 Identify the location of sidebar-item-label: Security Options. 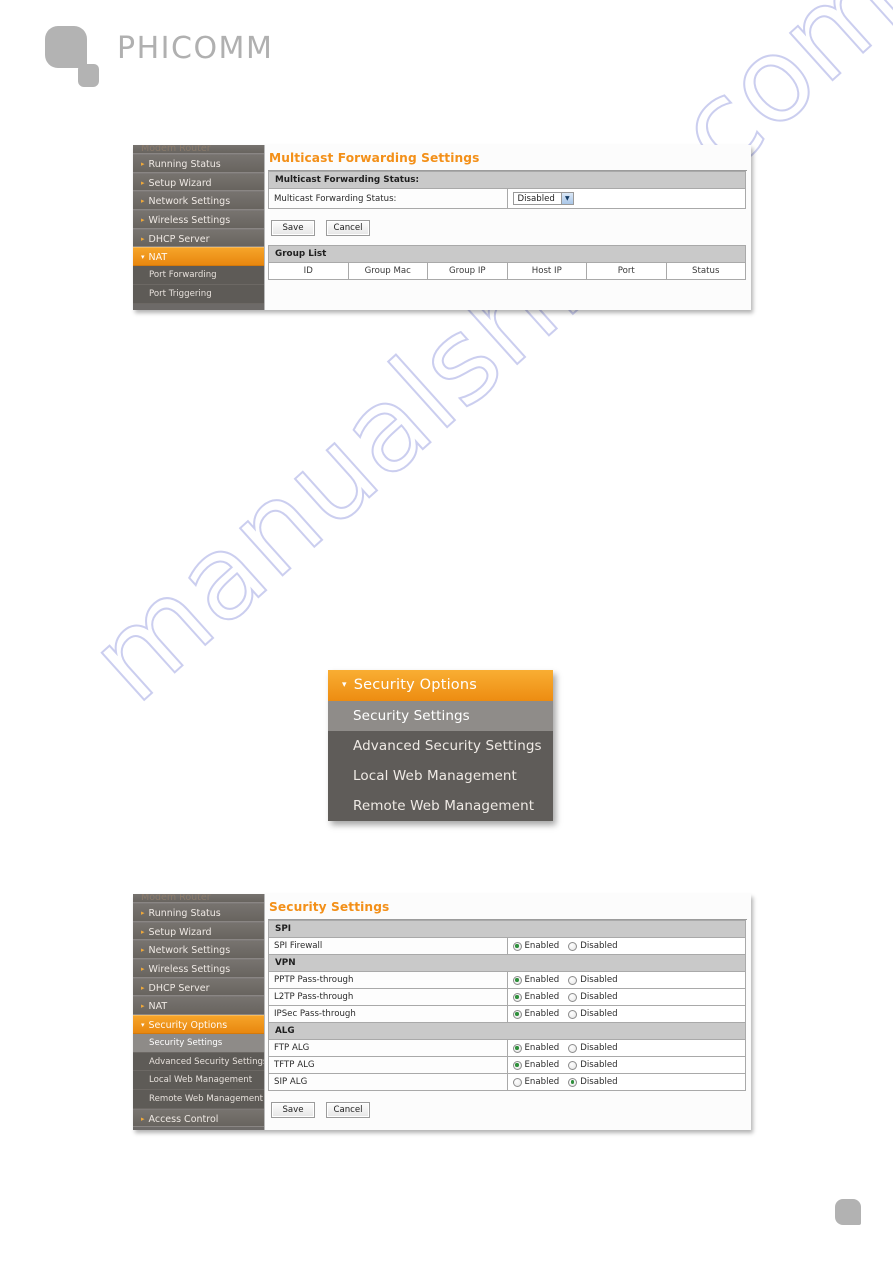
(188, 1026).